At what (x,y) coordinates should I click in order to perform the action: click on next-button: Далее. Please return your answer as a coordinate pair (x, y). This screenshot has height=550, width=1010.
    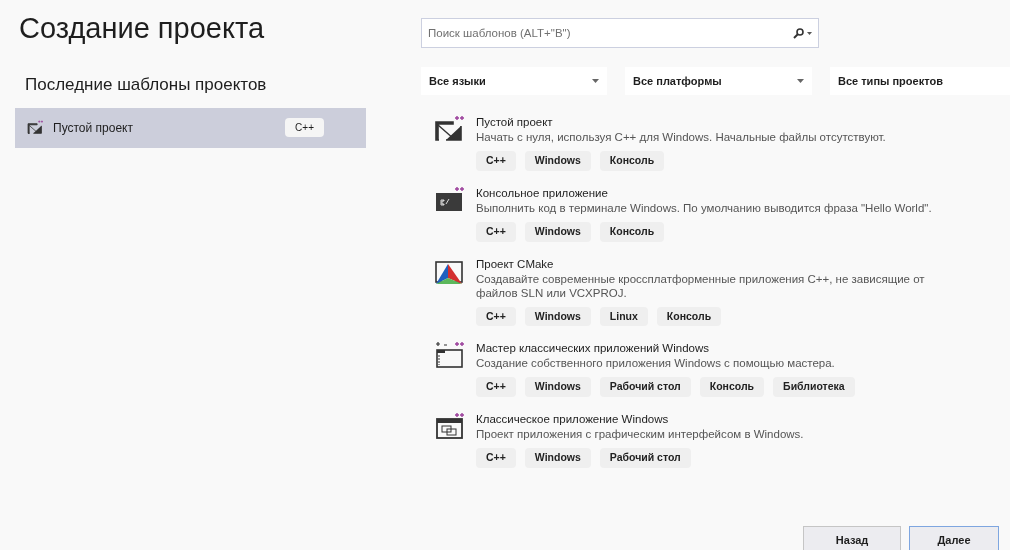
    Looking at the image, I should click on (954, 538).